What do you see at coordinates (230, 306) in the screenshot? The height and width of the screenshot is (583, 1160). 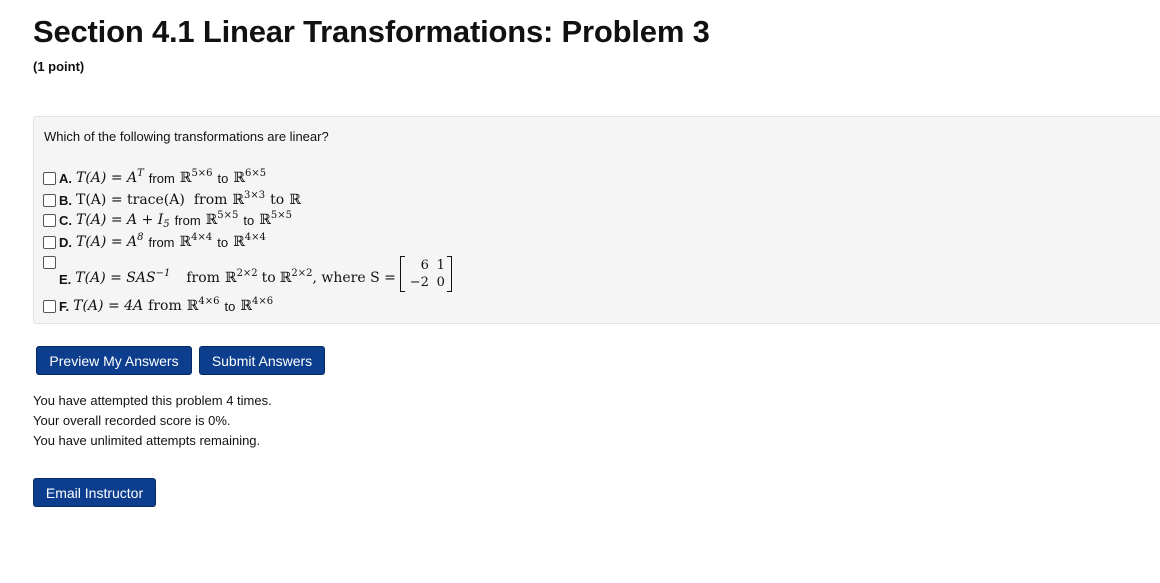 I see `option-f-to: to` at bounding box center [230, 306].